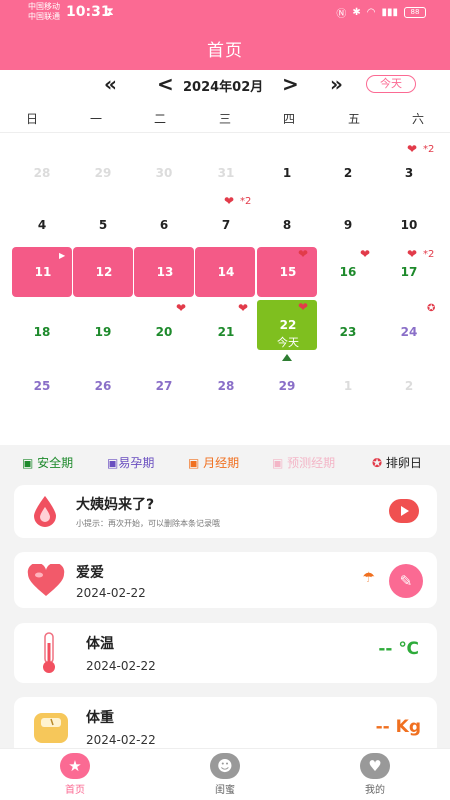  What do you see at coordinates (336, 84) in the screenshot?
I see `next-year-button: »` at bounding box center [336, 84].